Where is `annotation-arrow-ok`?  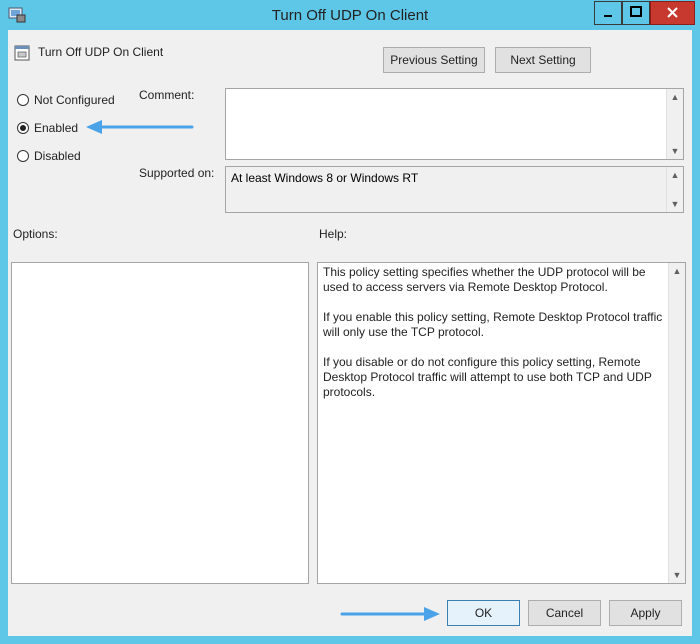 annotation-arrow-ok is located at coordinates (391, 614).